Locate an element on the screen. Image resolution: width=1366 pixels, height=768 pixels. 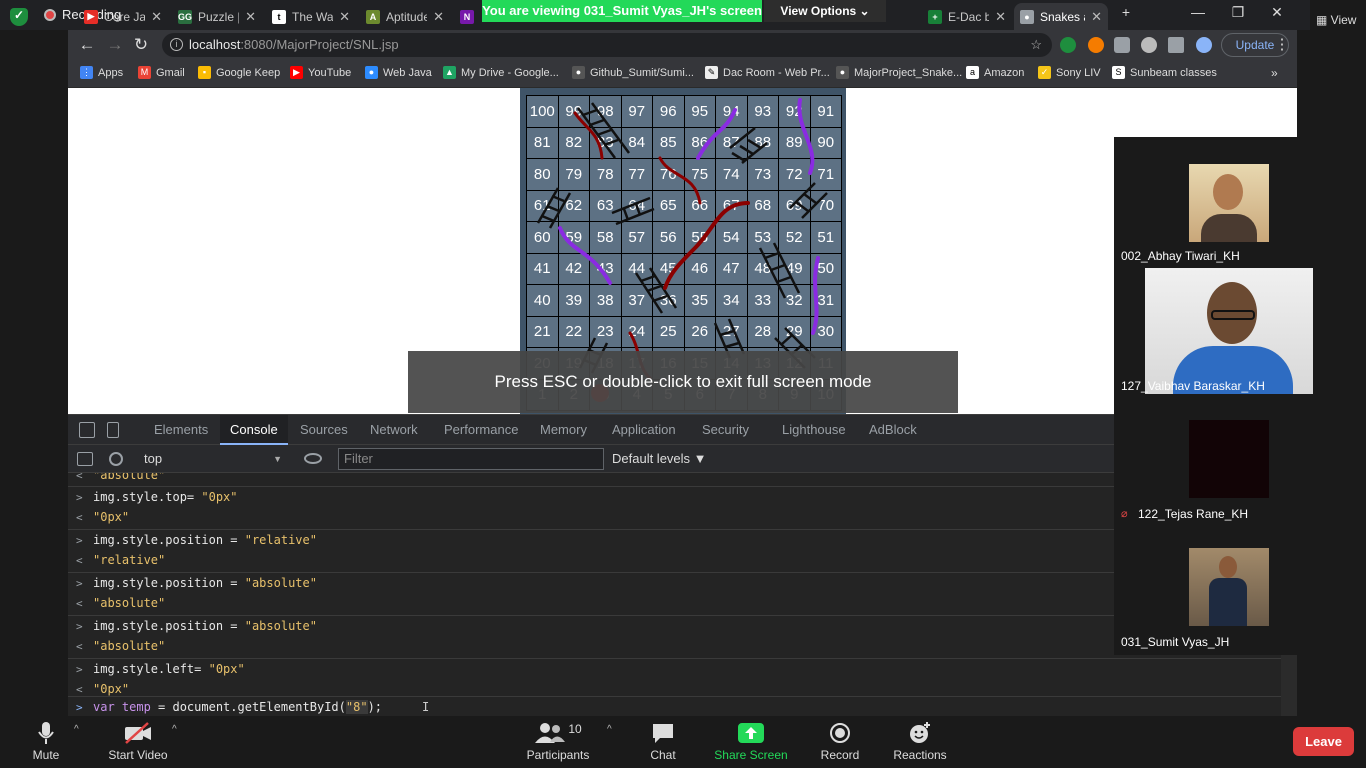
bookmark-item: M Gmail is located at coordinates (161, 72).